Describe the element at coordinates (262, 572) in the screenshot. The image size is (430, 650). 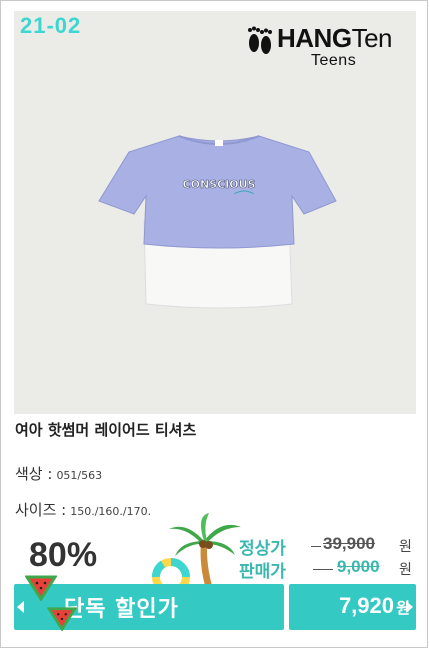
I see `sale-price-label: 판매가` at that location.